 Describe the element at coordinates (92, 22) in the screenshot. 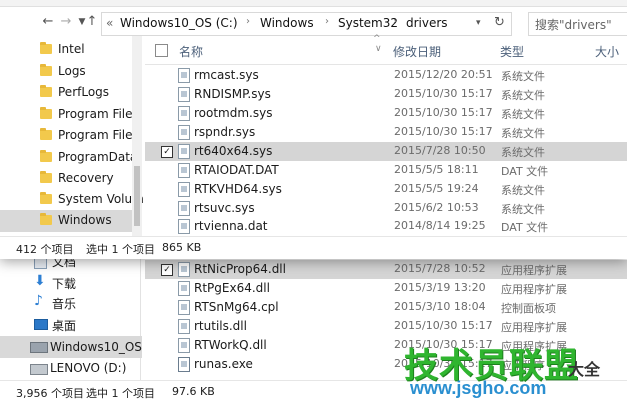

I see `up-arrow-icon: ↑` at that location.